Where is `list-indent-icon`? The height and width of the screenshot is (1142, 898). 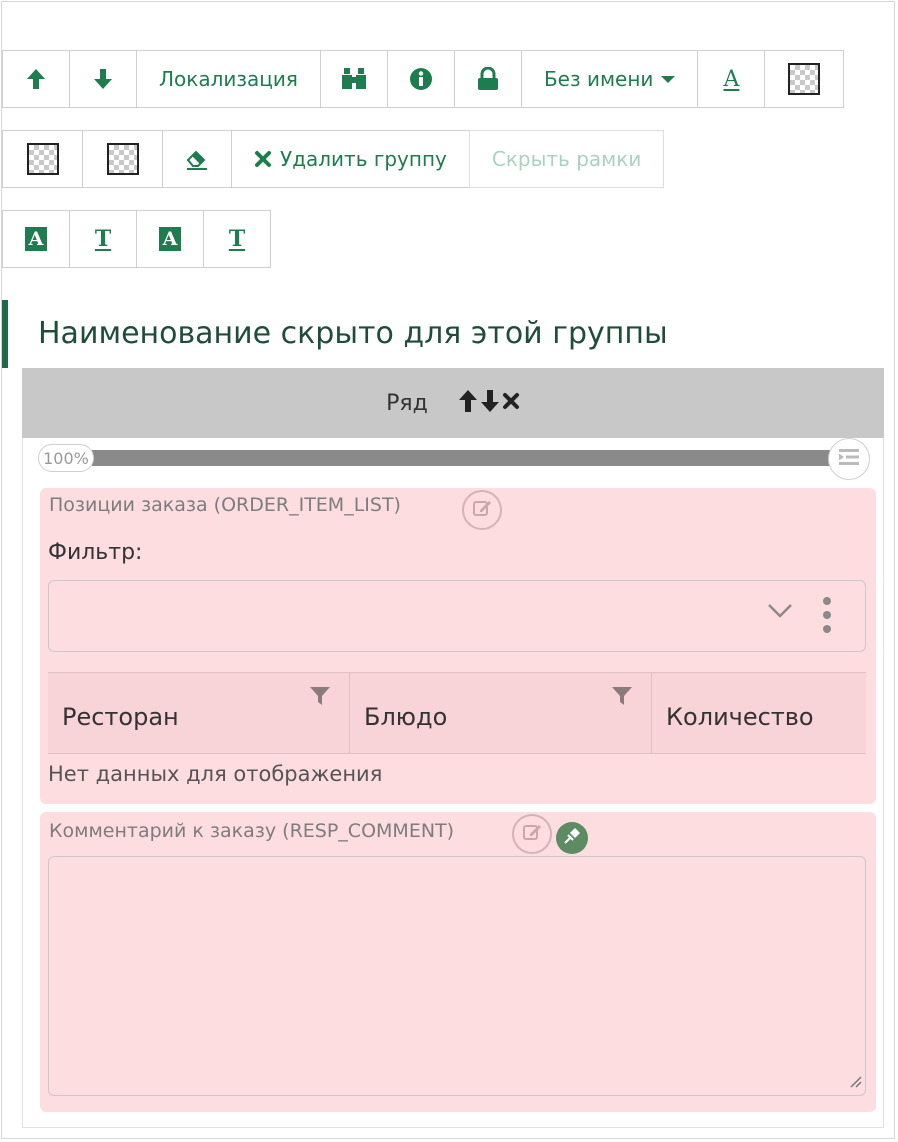 list-indent-icon is located at coordinates (849, 459).